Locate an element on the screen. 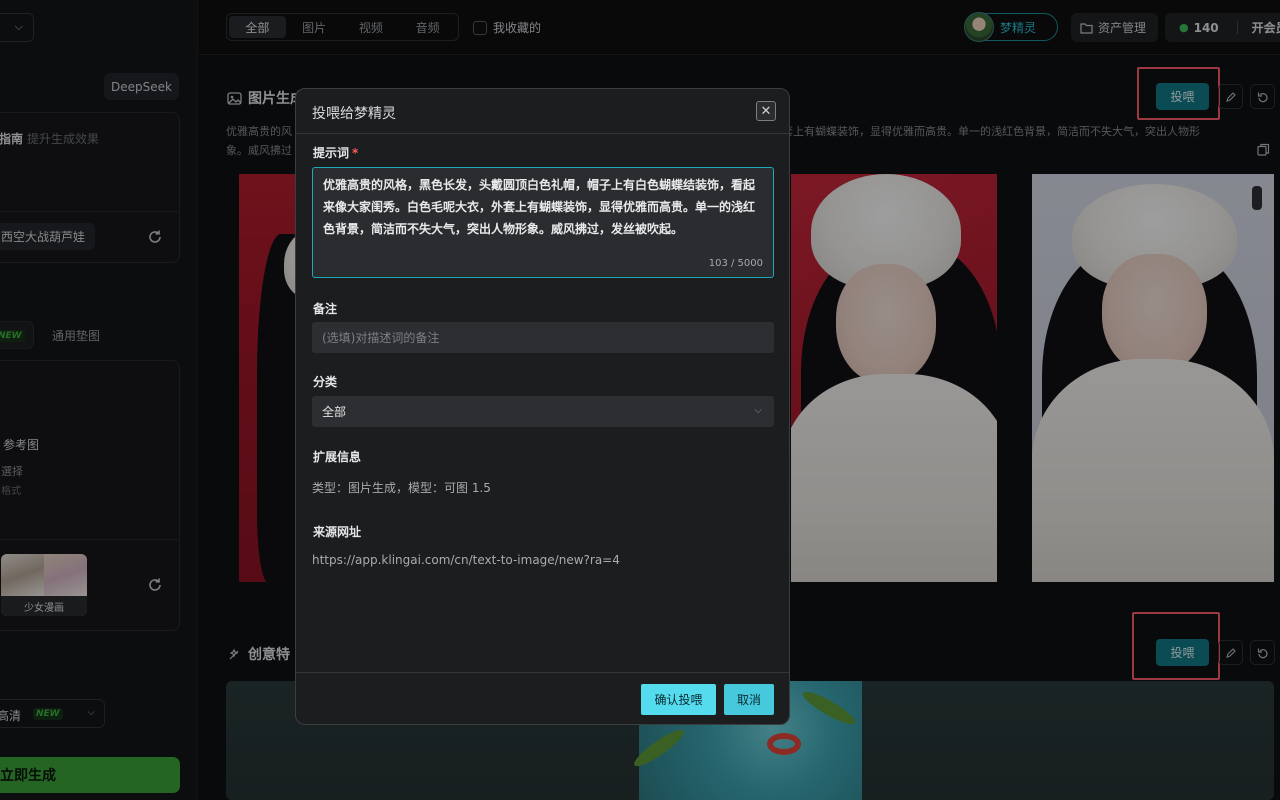 Image resolution: width=1280 pixels, height=800 pixels. source-url-label: 来源网址 is located at coordinates (337, 532).